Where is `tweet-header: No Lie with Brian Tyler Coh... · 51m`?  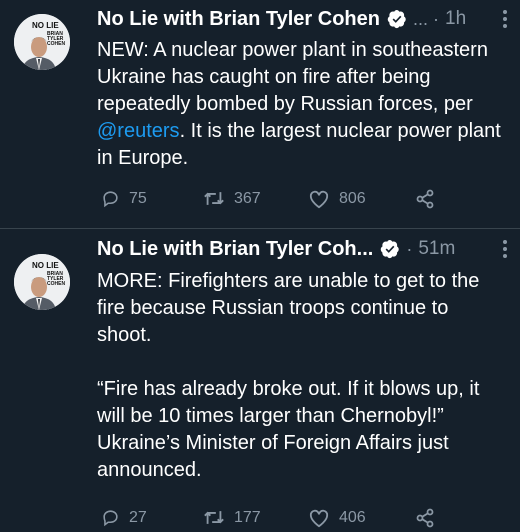
tweet-header: No Lie with Brian Tyler Coh... · 51m is located at coordinates (276, 249).